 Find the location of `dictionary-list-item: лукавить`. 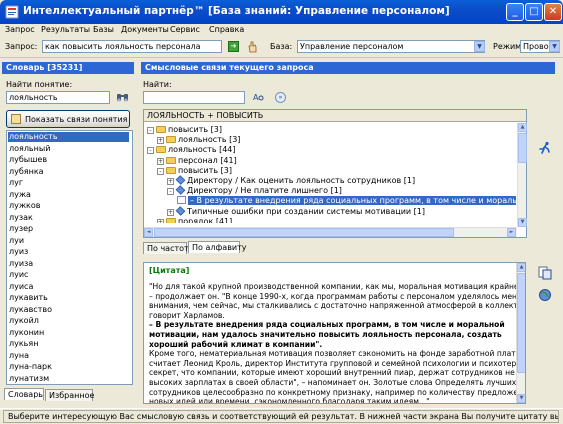

dictionary-list-item: лукавить is located at coordinates (69, 298).